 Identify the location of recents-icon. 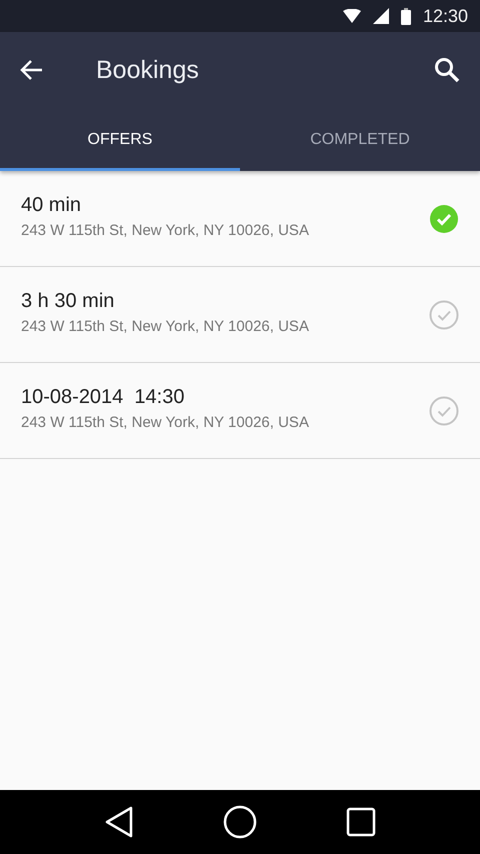
(361, 822).